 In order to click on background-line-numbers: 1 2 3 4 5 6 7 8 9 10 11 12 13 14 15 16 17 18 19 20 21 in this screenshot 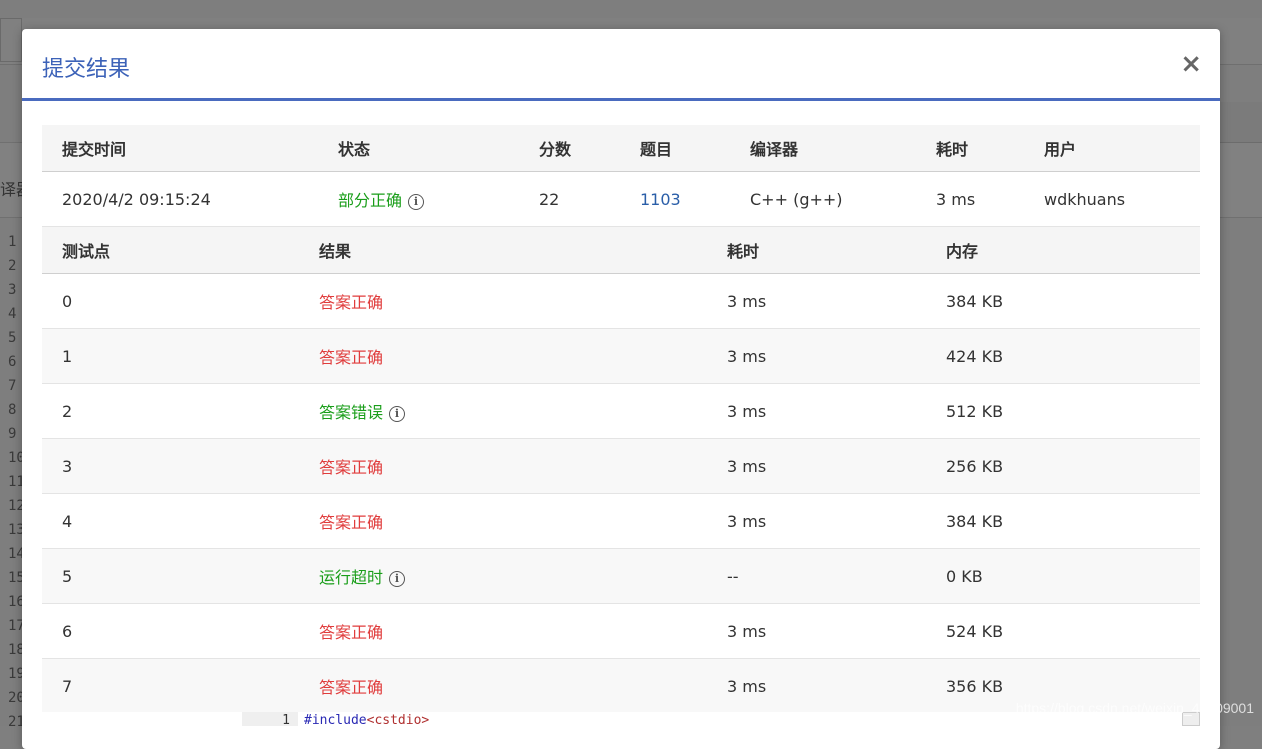, I will do `click(16, 482)`.